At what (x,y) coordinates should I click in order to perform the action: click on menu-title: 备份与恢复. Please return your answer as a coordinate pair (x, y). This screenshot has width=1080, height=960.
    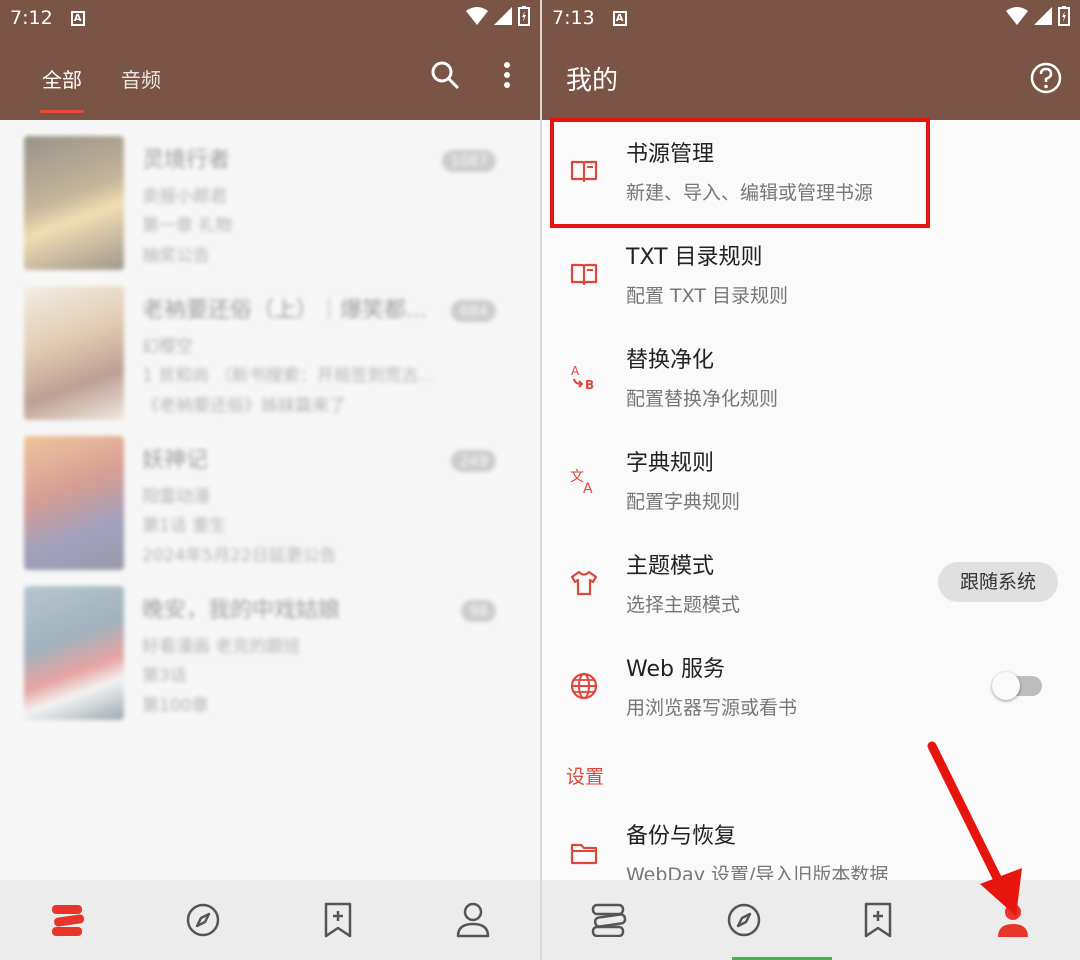
    Looking at the image, I should click on (681, 836).